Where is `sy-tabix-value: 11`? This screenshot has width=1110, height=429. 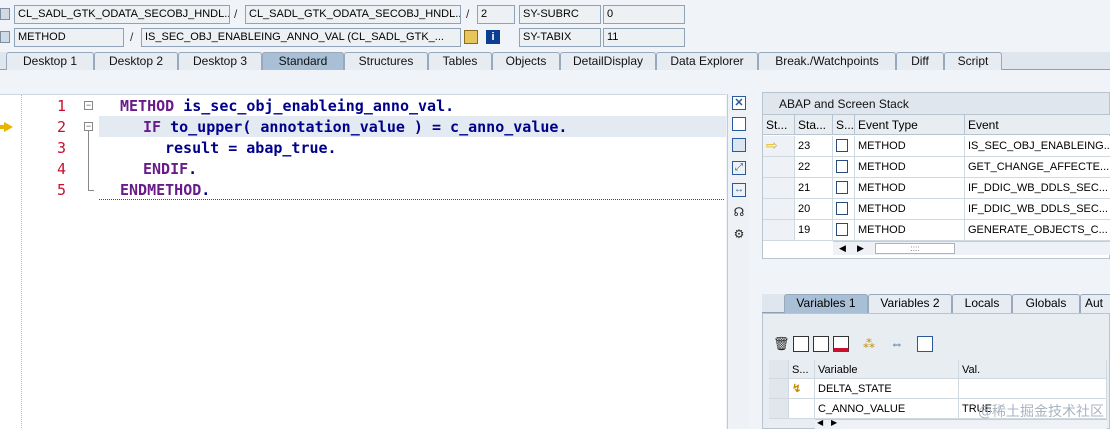
sy-tabix-value: 11 is located at coordinates (644, 37).